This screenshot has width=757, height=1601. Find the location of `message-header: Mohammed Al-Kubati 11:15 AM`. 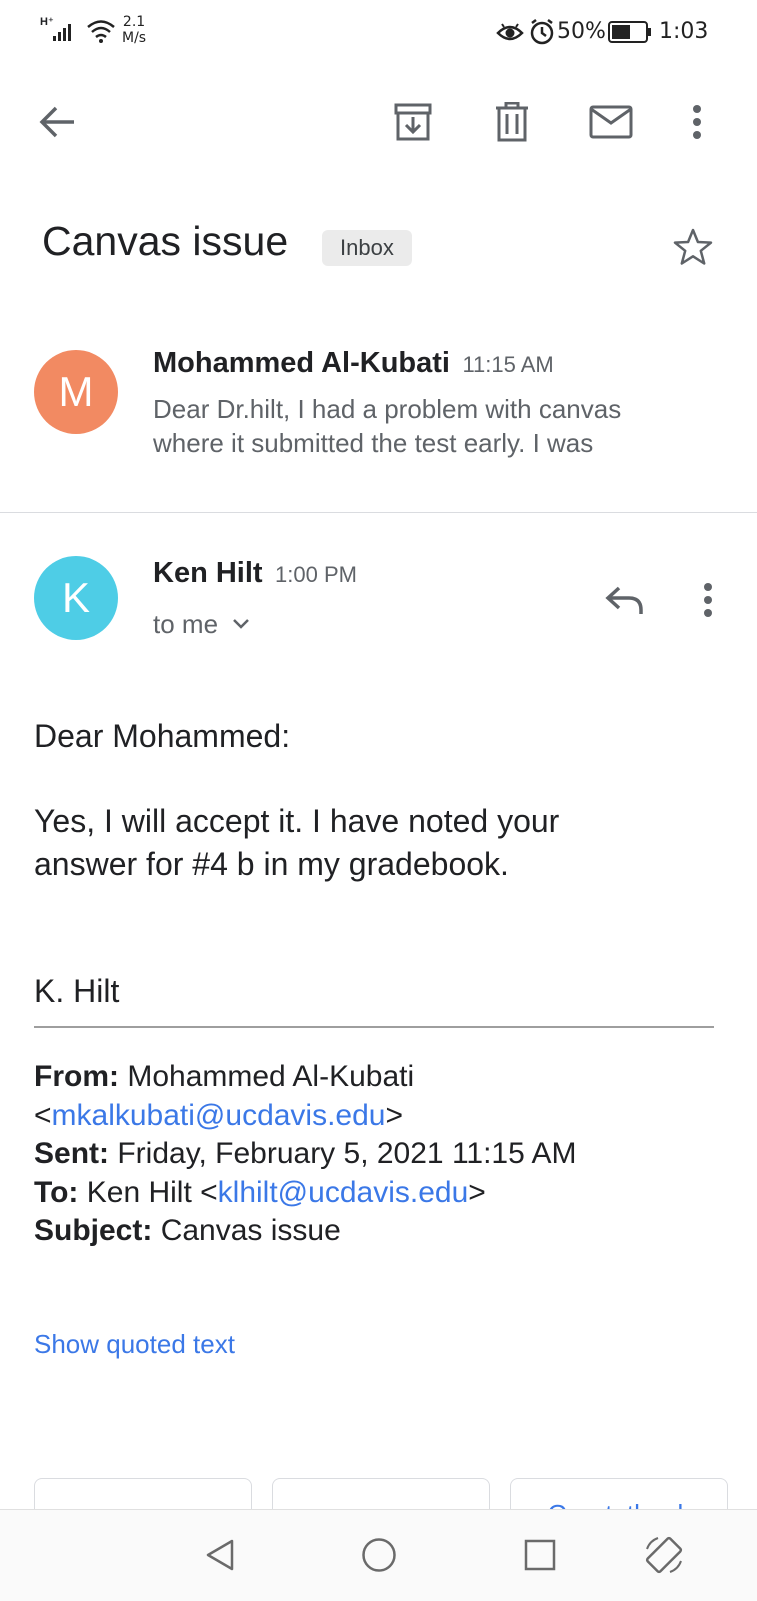

message-header: Mohammed Al-Kubati 11:15 AM is located at coordinates (353, 363).